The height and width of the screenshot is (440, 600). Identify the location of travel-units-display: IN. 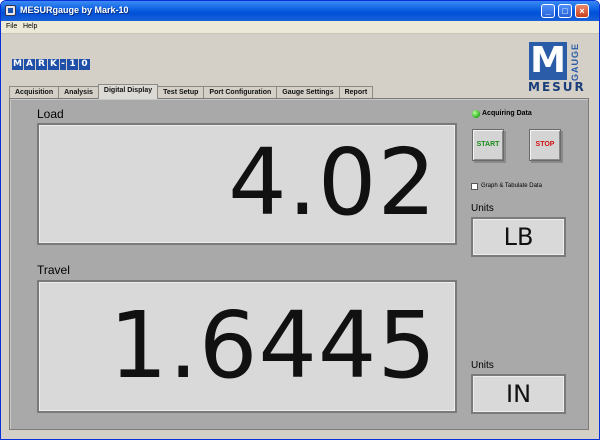
(518, 394).